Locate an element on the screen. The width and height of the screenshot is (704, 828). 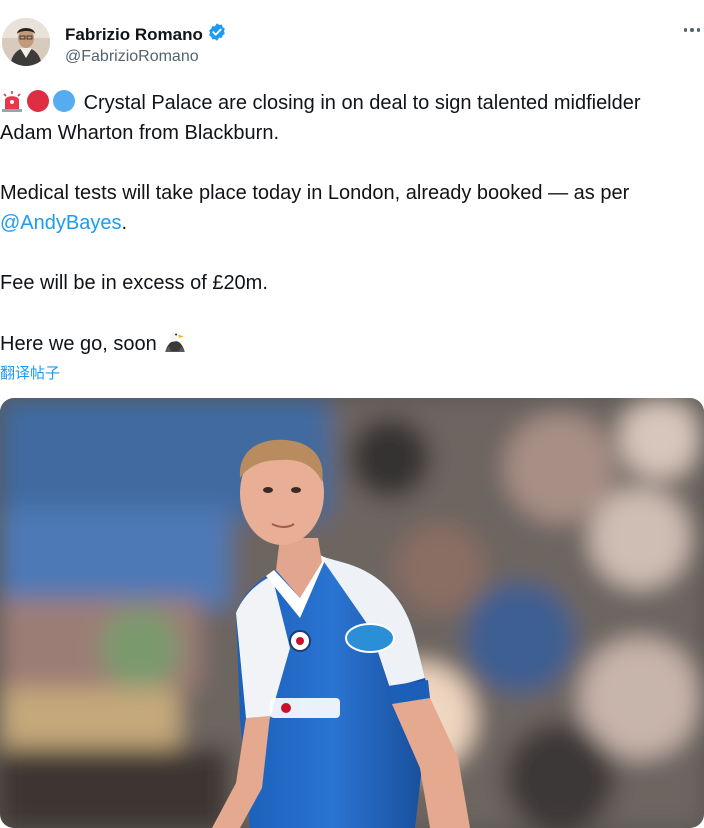
tweet-header: Fabrizio Romano @FabrizioRomano is located at coordinates (352, 46).